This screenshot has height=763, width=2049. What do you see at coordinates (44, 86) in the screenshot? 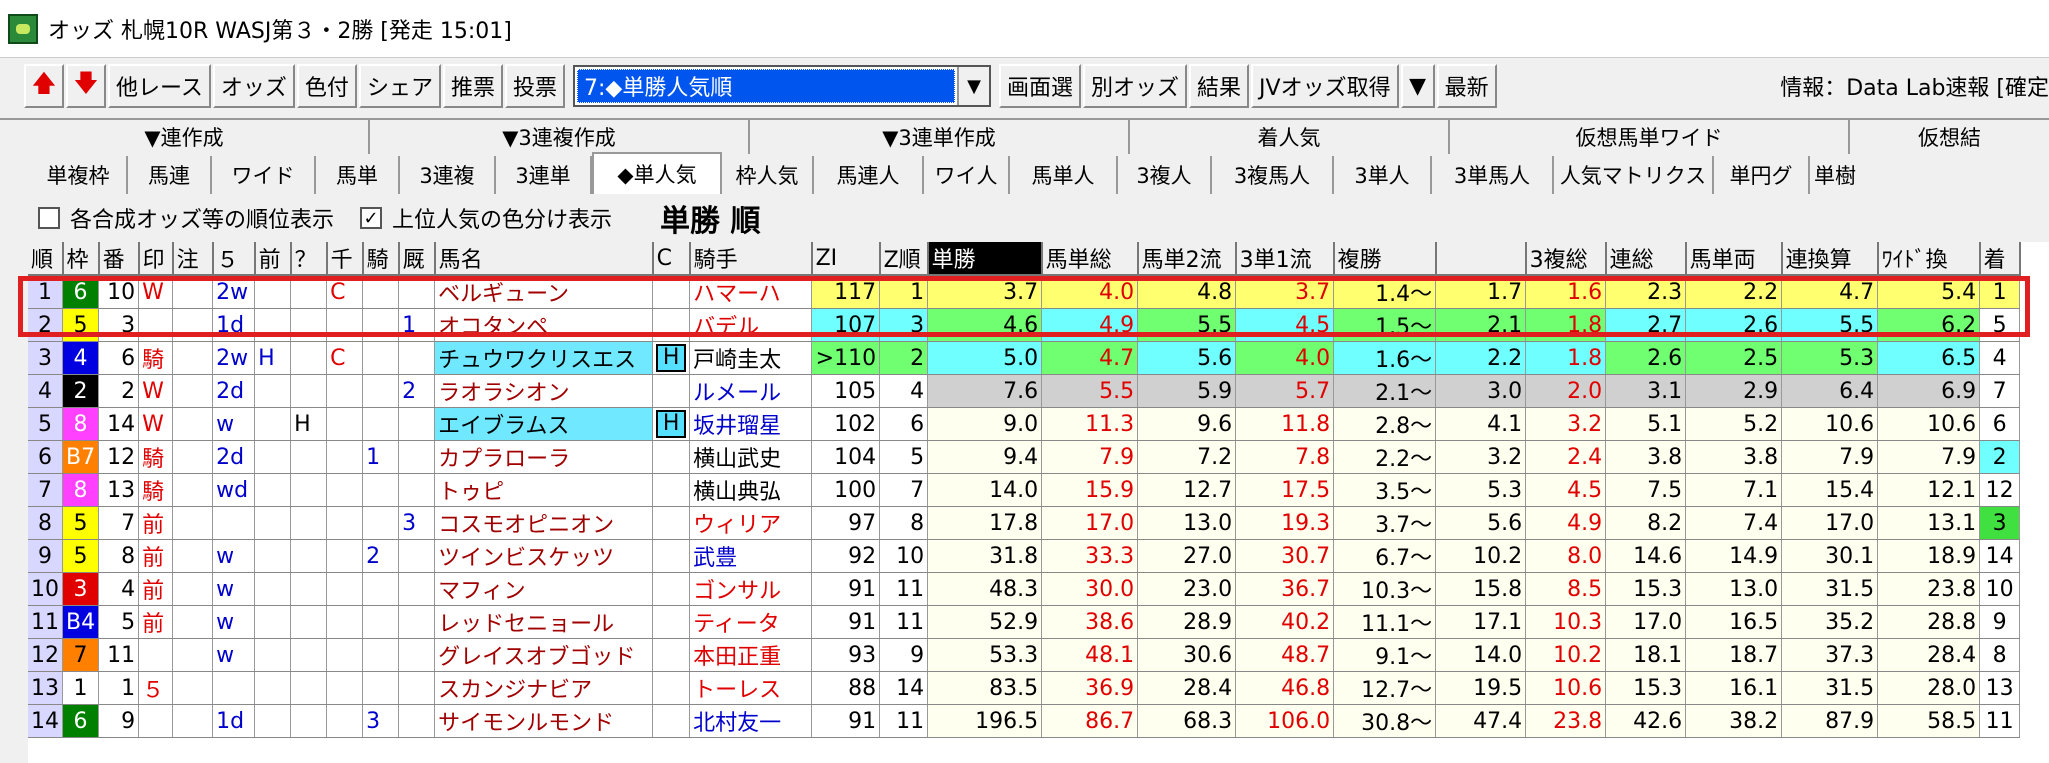
I see `prev-race-button: 🡅` at bounding box center [44, 86].